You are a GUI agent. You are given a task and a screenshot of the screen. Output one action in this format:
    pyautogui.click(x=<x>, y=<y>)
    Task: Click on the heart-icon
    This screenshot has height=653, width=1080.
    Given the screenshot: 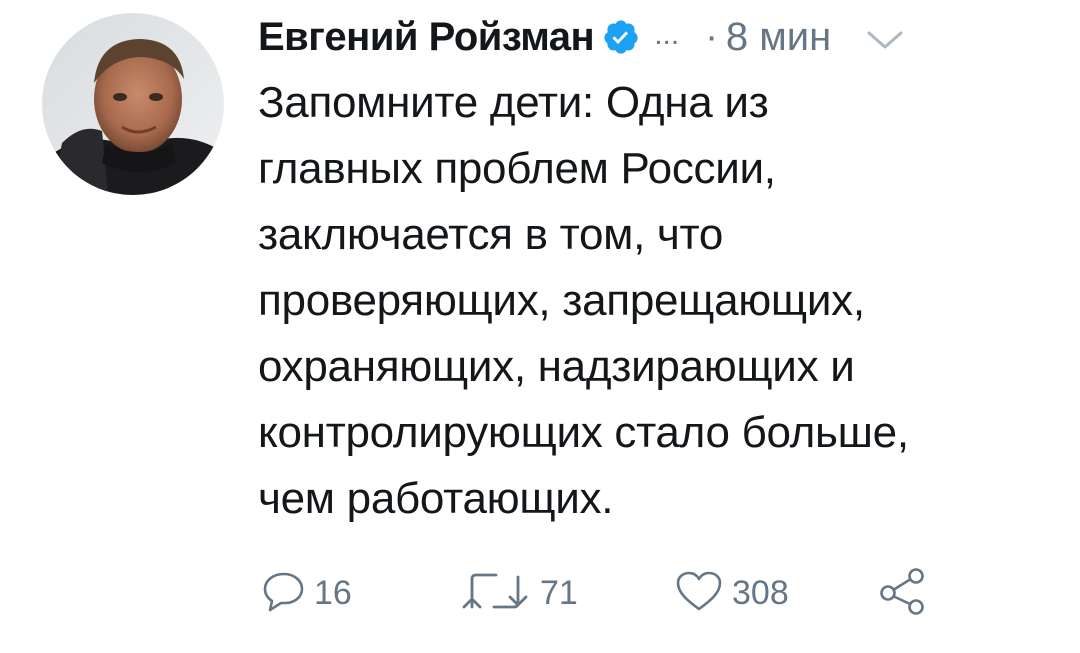 What is the action you would take?
    pyautogui.click(x=699, y=593)
    